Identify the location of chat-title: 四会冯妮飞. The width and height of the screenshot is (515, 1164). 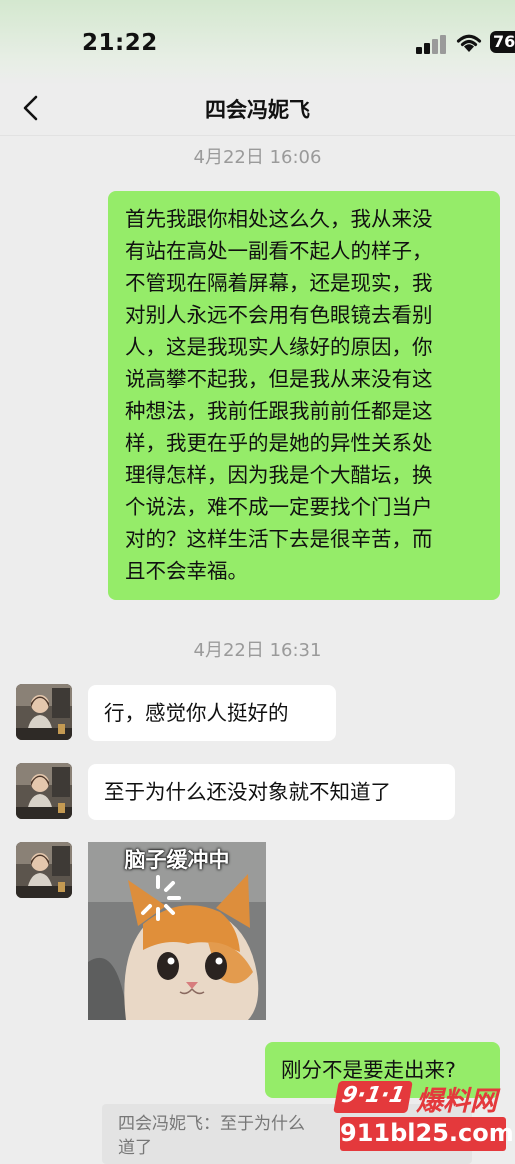
(257, 110).